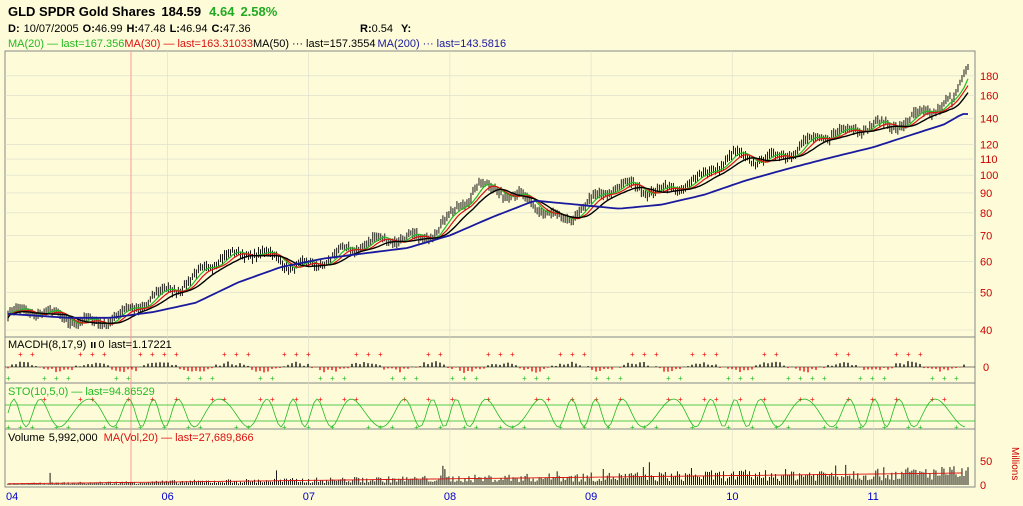 Image resolution: width=1023 pixels, height=506 pixels. I want to click on sto-legend: STO(10,5,0) — last=94.86529, so click(81, 392).